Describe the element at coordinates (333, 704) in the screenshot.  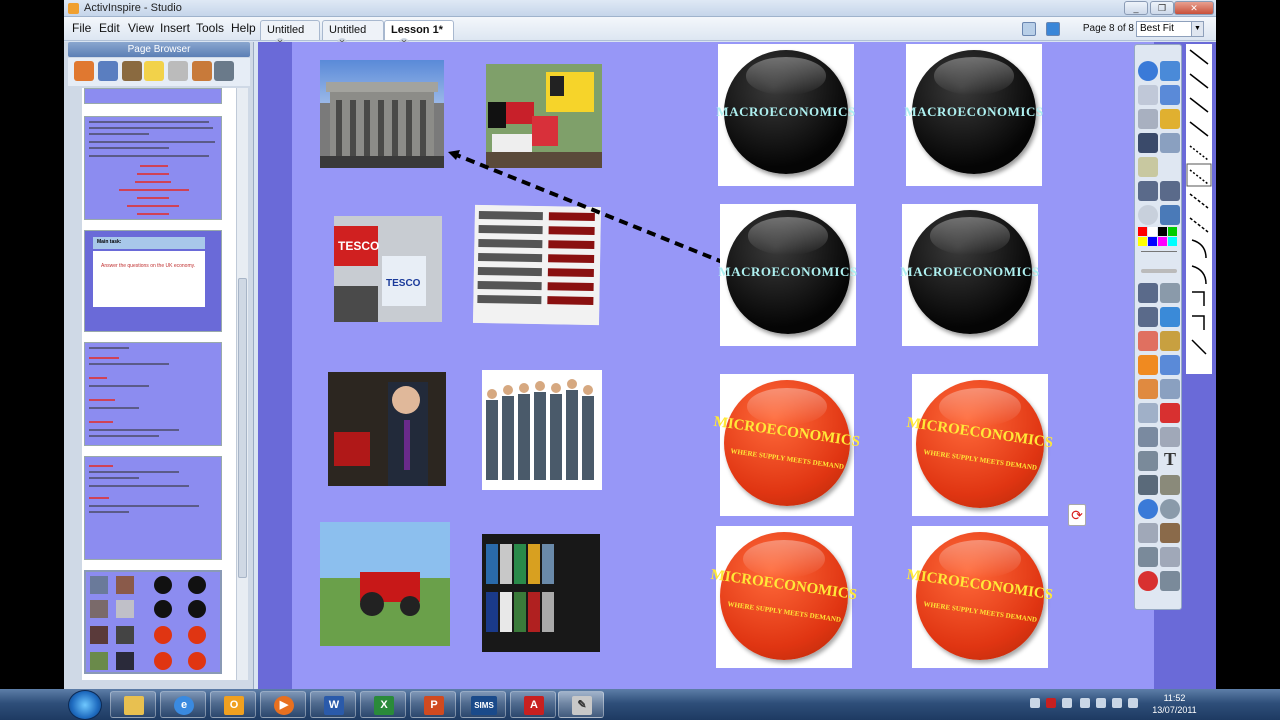
I see `taskbar-word: W` at that location.